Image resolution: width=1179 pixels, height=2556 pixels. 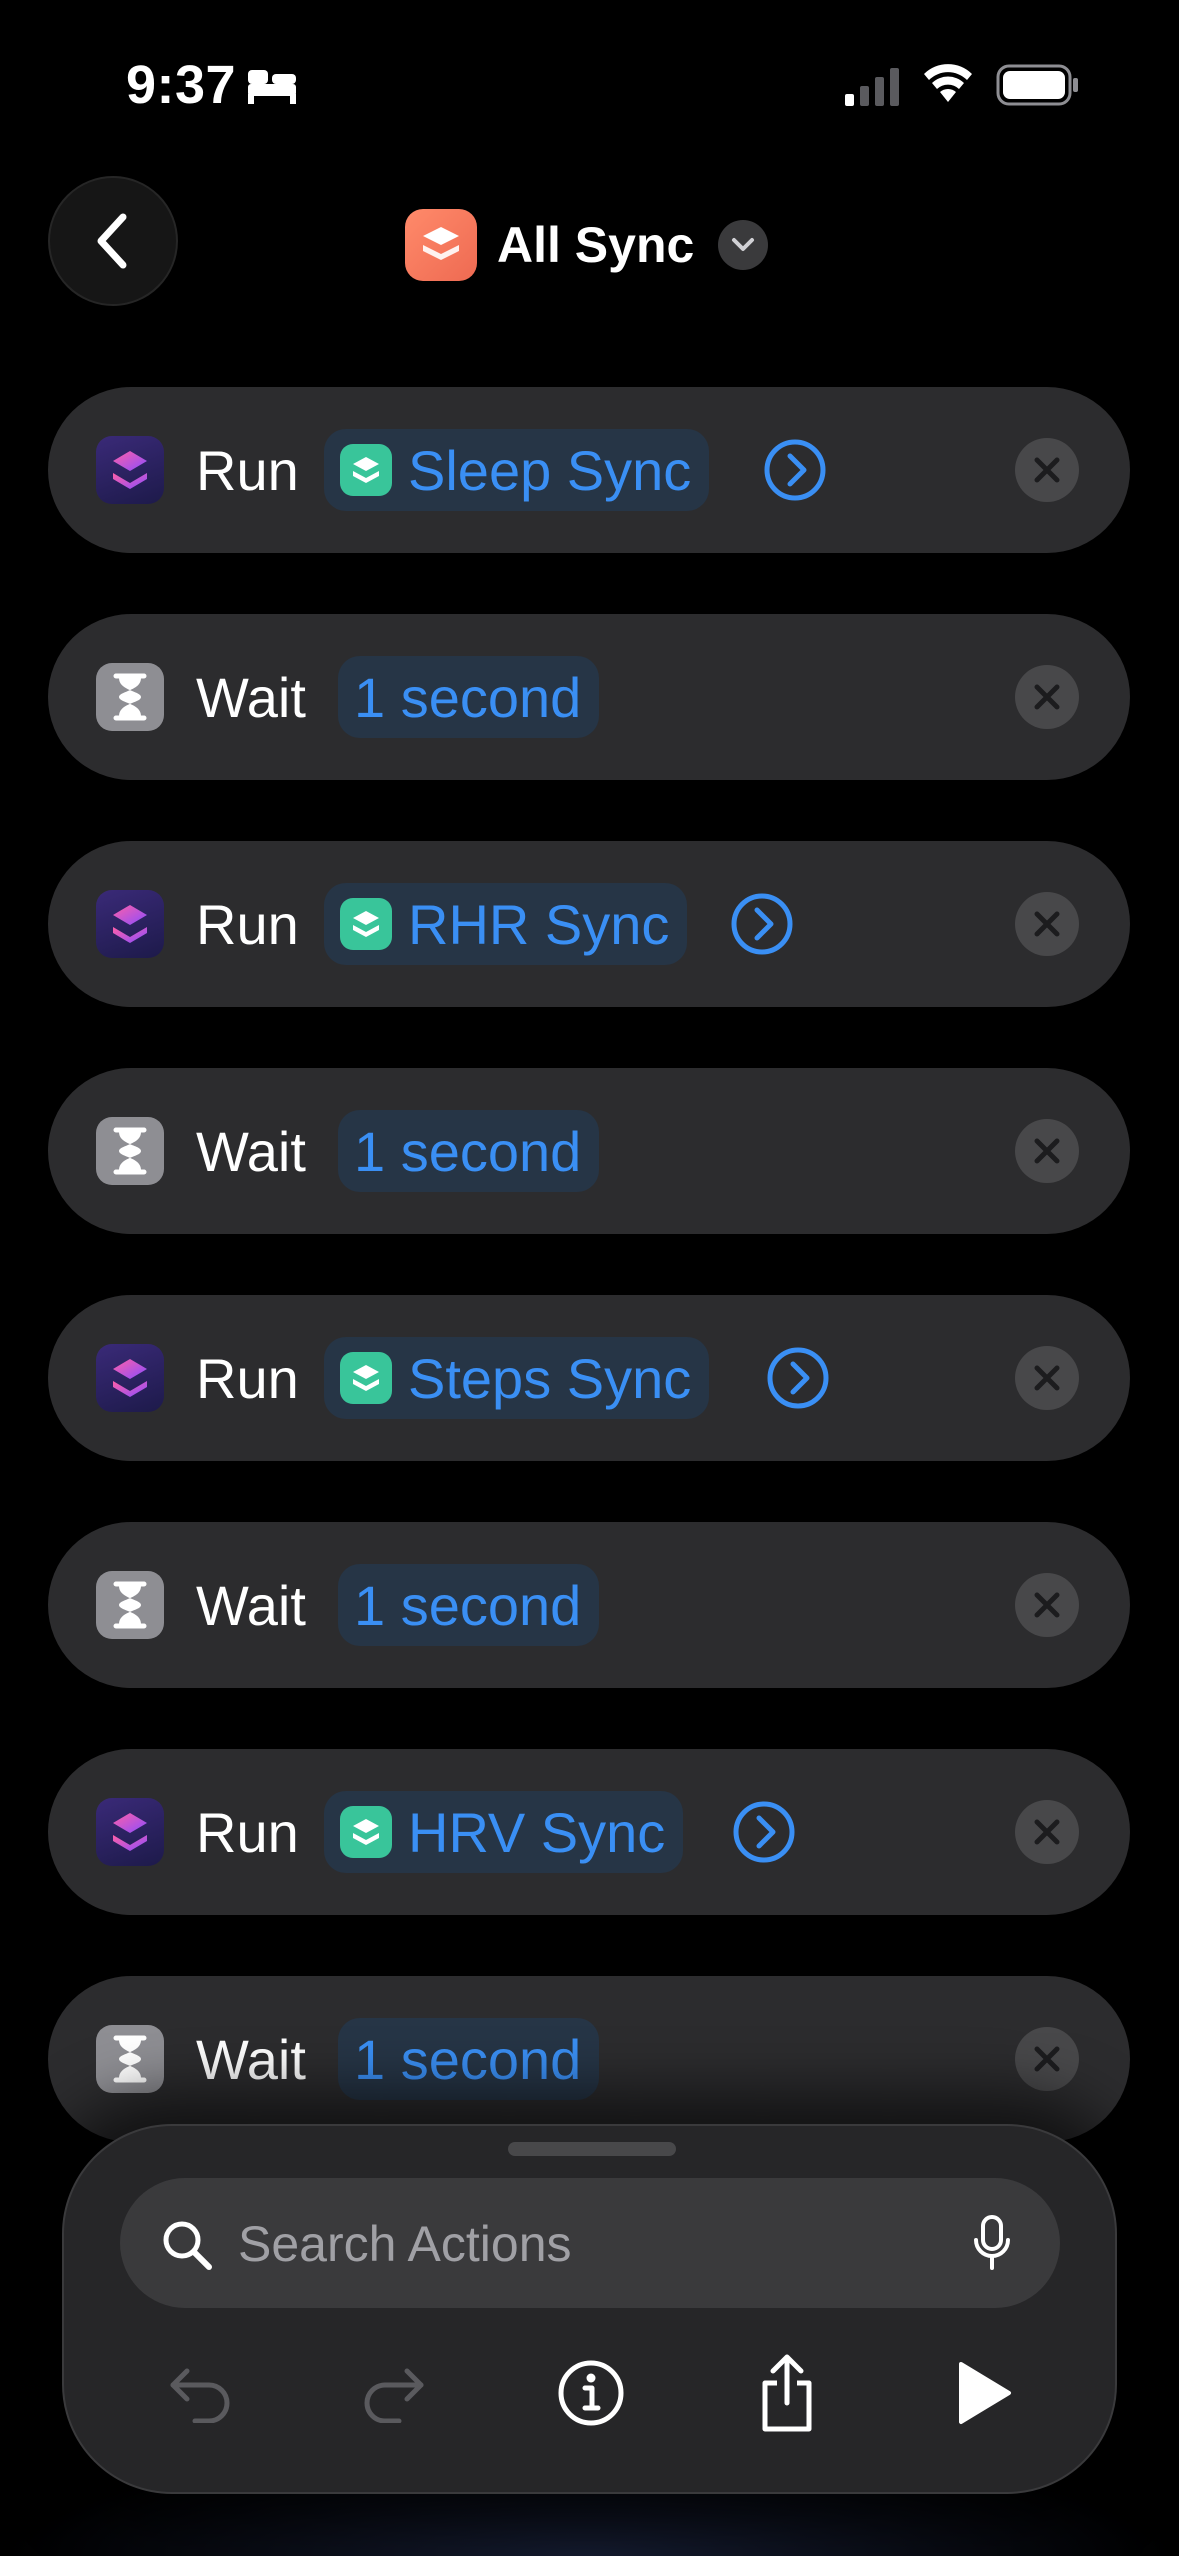 I want to click on info-icon, so click(x=591, y=2393).